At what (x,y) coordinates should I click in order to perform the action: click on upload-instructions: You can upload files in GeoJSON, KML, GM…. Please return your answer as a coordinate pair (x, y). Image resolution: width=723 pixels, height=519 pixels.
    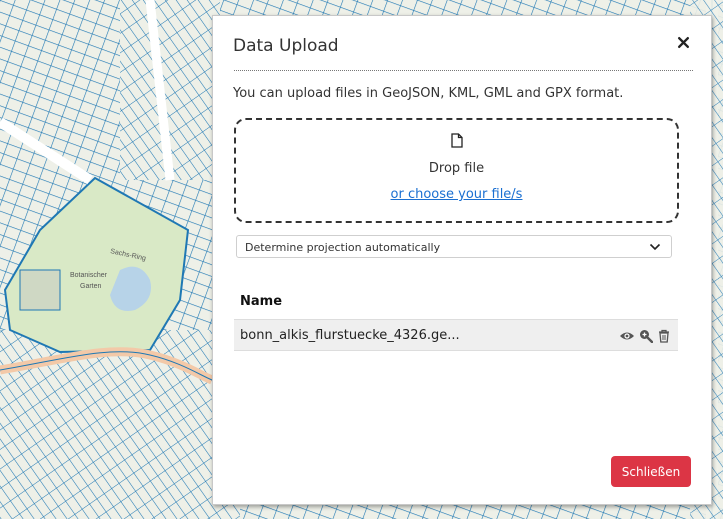
    Looking at the image, I should click on (428, 93).